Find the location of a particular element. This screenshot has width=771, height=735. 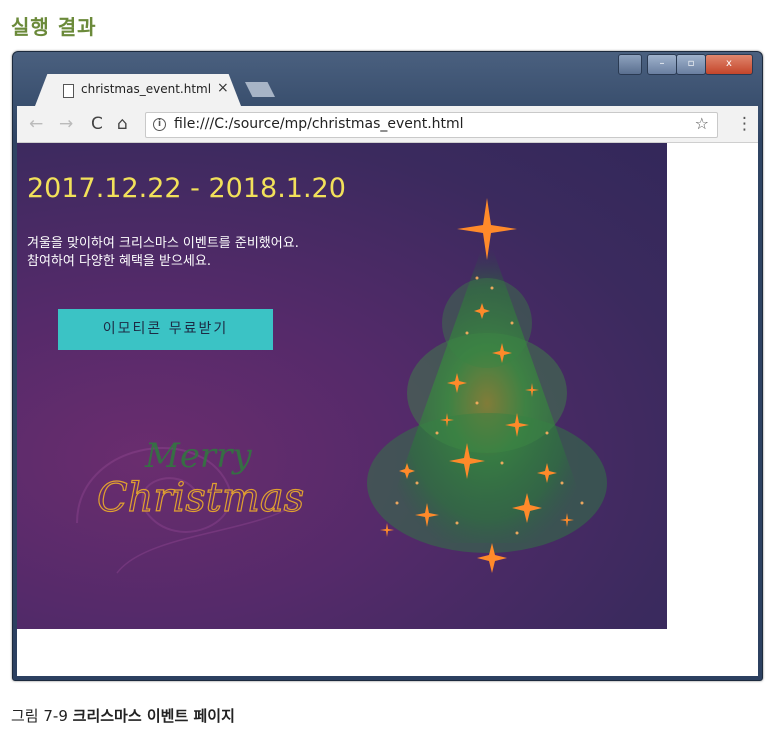

profile-button is located at coordinates (630, 64).